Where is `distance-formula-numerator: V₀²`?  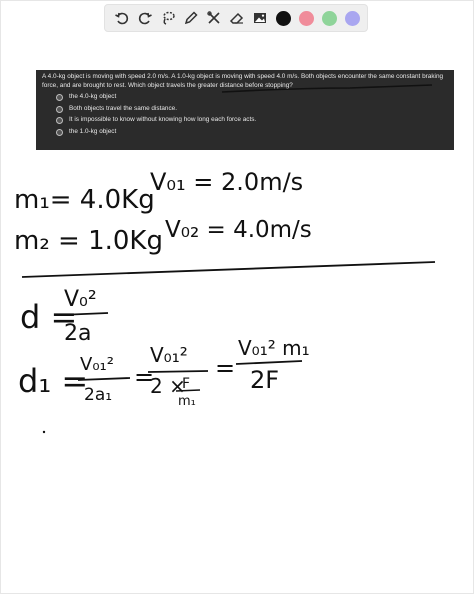 distance-formula-numerator: V₀² is located at coordinates (80, 299).